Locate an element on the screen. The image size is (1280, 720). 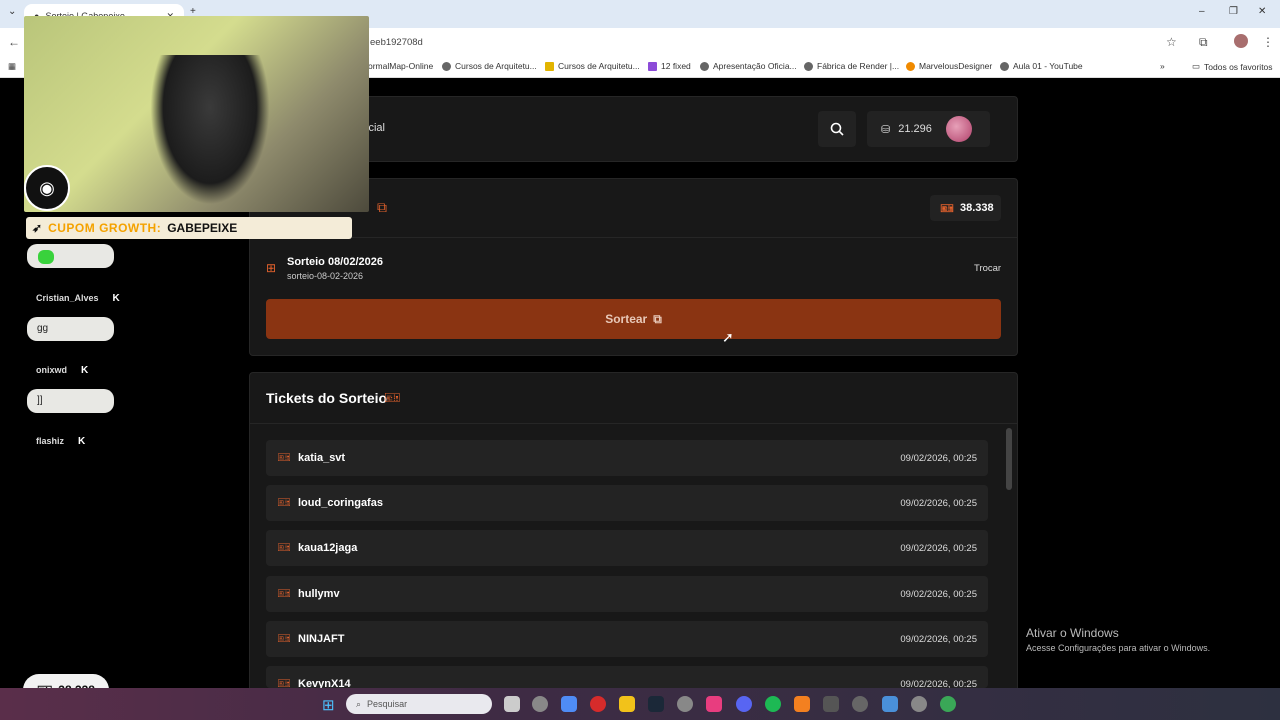
tickets-title: Tickets do Sorteio is located at coordinates (327, 398).